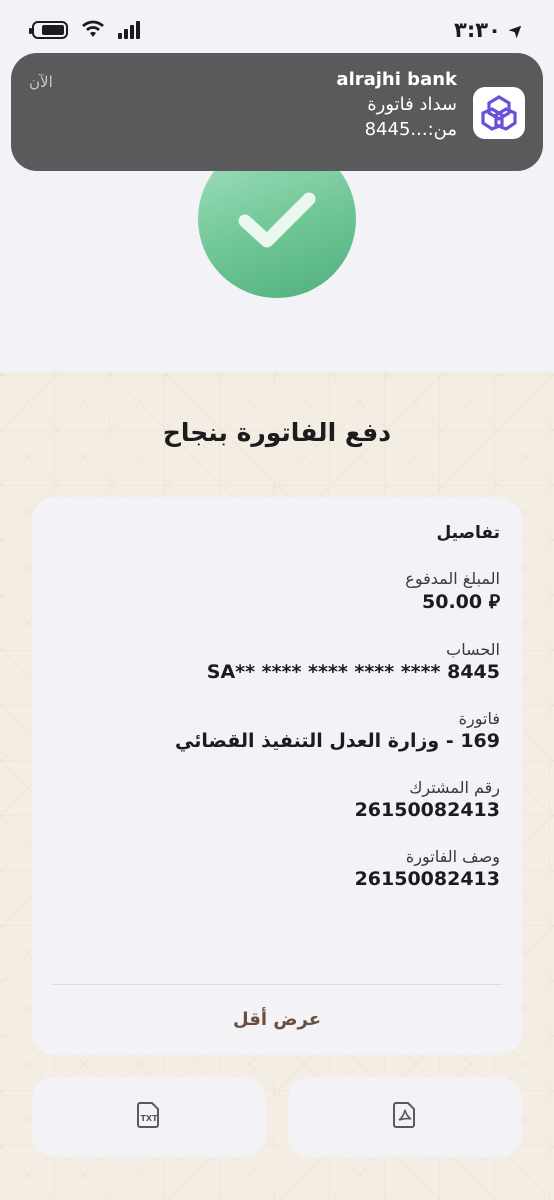 The height and width of the screenshot is (1200, 554). I want to click on share-txt-button: TXT, so click(149, 1117).